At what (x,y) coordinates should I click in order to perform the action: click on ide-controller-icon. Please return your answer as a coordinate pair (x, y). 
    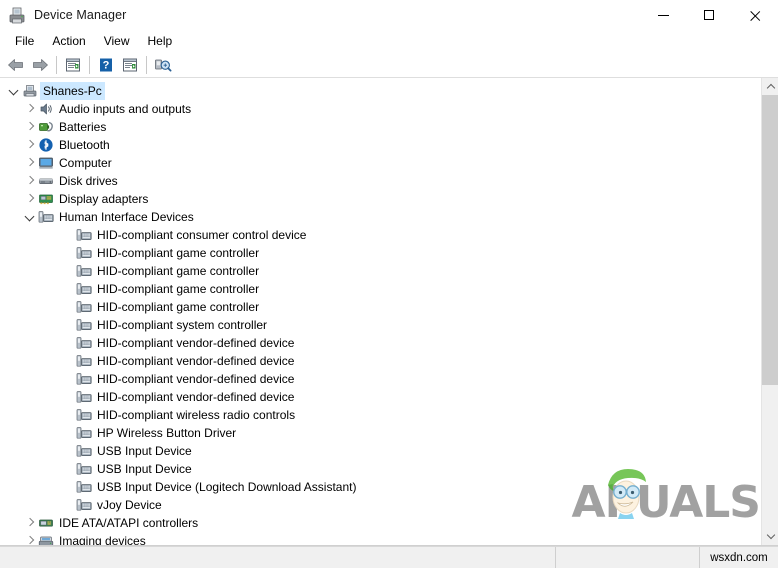
    Looking at the image, I should click on (46, 523).